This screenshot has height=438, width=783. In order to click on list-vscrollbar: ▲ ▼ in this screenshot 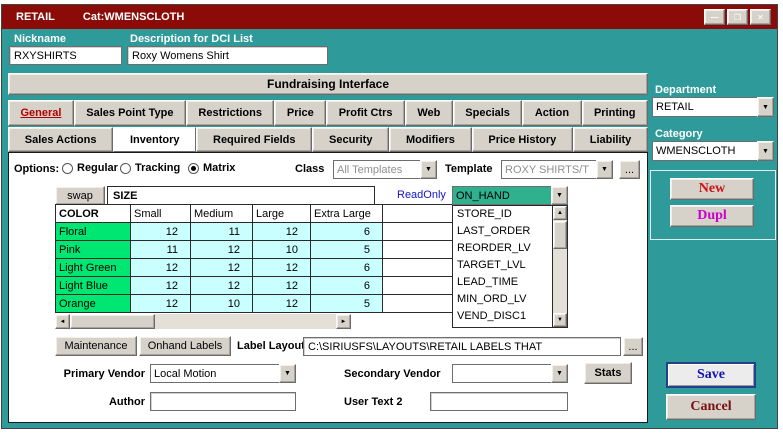, I will do `click(559, 266)`.